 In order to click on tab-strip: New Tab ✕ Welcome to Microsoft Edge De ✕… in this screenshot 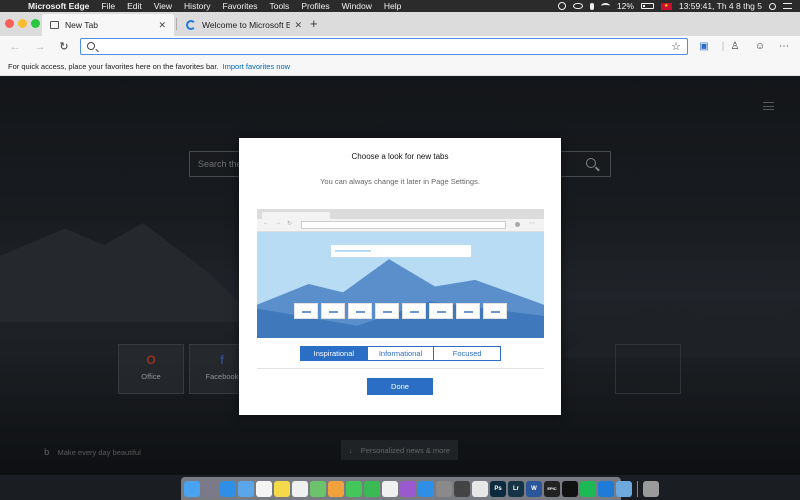, I will do `click(400, 24)`.